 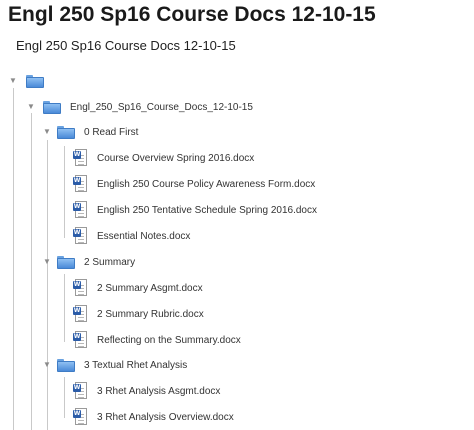 I want to click on file-name: 2 Summary Rubric.docx, so click(x=150, y=314).